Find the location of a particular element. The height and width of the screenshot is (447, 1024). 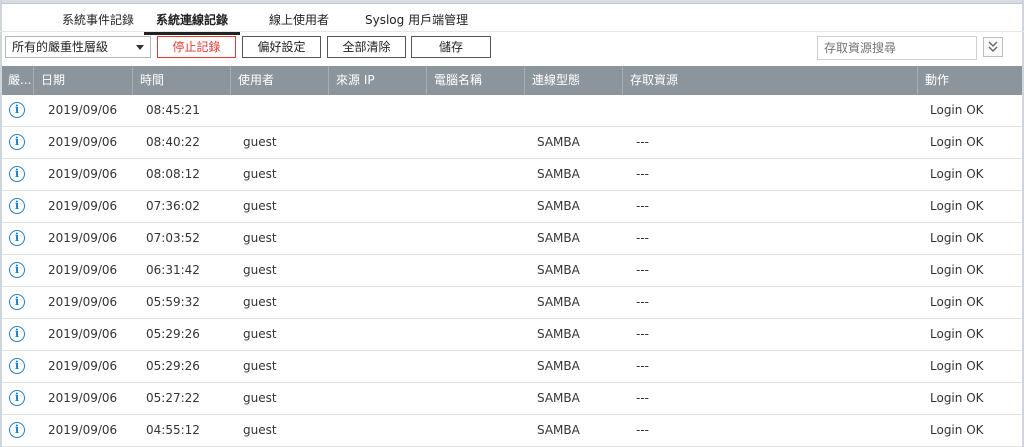

column-header-source-ip: 來源 IP is located at coordinates (378, 80).